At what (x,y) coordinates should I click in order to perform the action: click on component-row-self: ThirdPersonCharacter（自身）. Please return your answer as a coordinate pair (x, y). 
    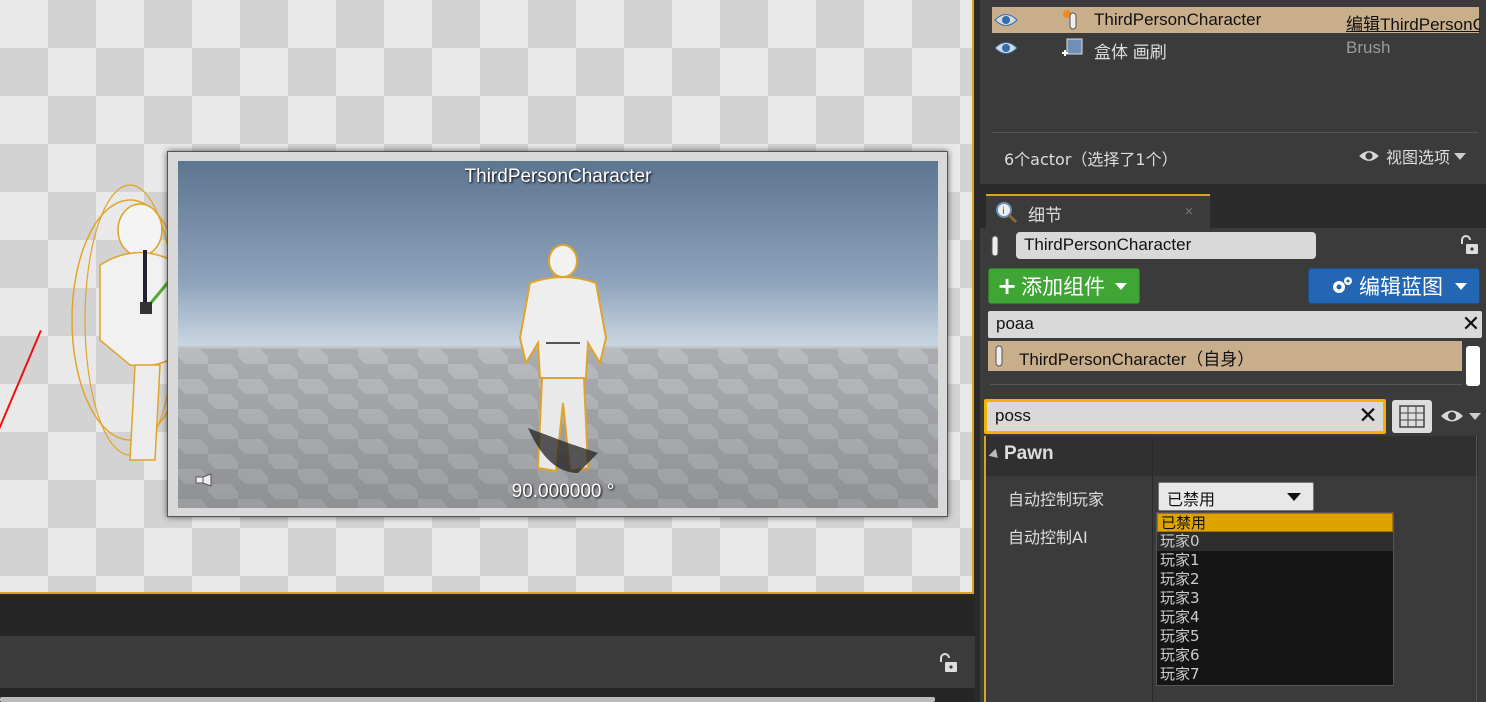
    Looking at the image, I should click on (1225, 356).